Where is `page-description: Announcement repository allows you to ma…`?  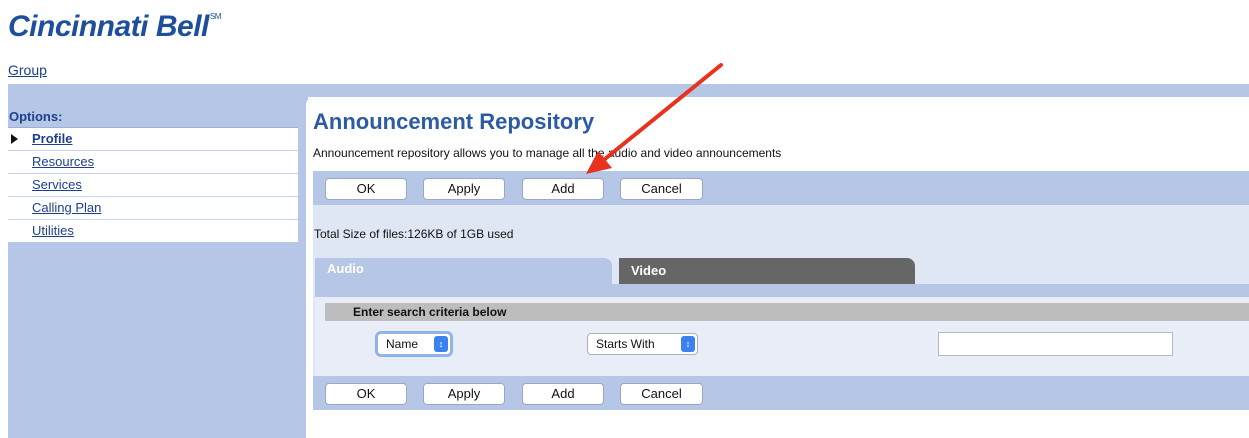 page-description: Announcement repository allows you to ma… is located at coordinates (547, 153).